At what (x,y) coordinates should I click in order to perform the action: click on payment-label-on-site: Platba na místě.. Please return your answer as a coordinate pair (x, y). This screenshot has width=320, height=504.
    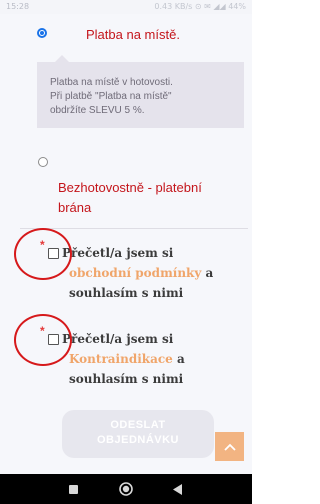
    Looking at the image, I should click on (133, 34).